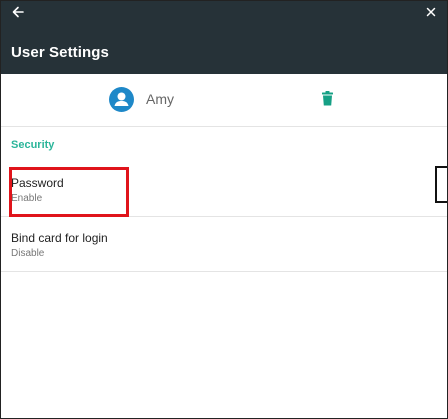 Image resolution: width=448 pixels, height=419 pixels. Describe the element at coordinates (121, 99) in the screenshot. I see `person-avatar-icon` at that location.